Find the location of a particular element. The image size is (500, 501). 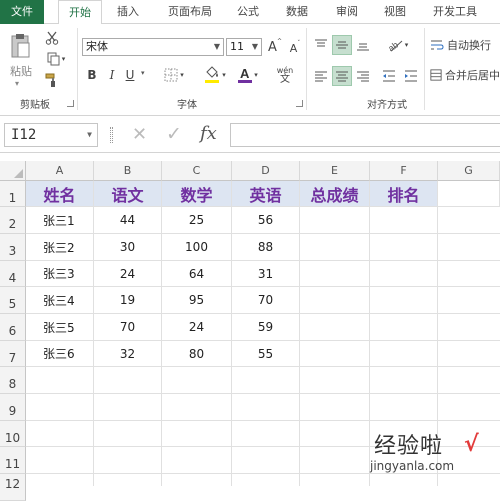

increase-indent-button is located at coordinates (411, 76).